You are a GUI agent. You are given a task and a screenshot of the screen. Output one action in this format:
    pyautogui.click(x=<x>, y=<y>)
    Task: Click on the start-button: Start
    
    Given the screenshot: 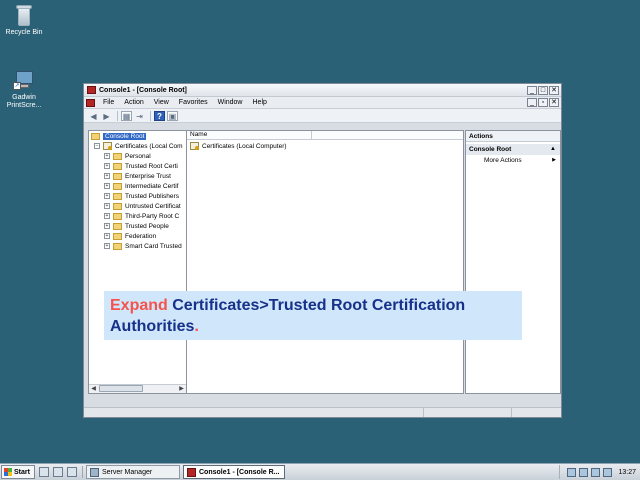 What is the action you would take?
    pyautogui.click(x=18, y=472)
    